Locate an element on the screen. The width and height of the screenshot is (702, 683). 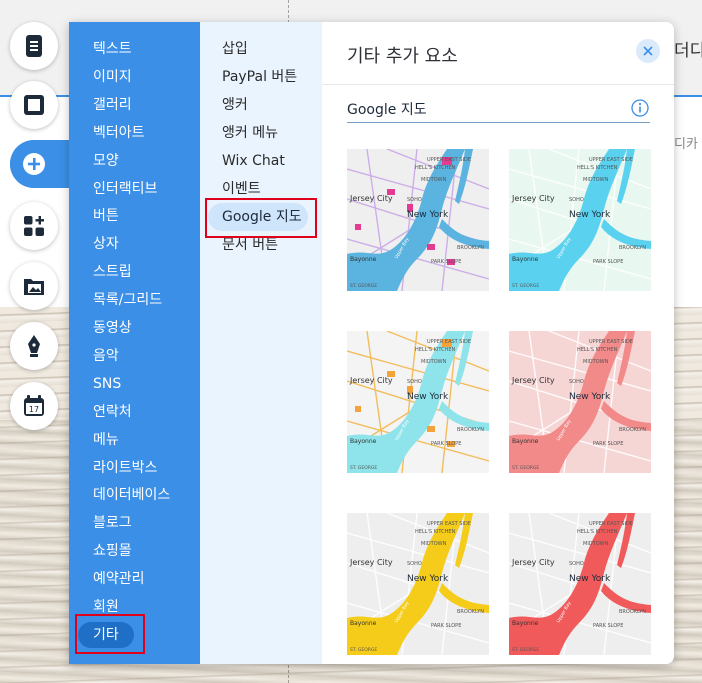
bookings-icon: 17 is located at coordinates (34, 405).